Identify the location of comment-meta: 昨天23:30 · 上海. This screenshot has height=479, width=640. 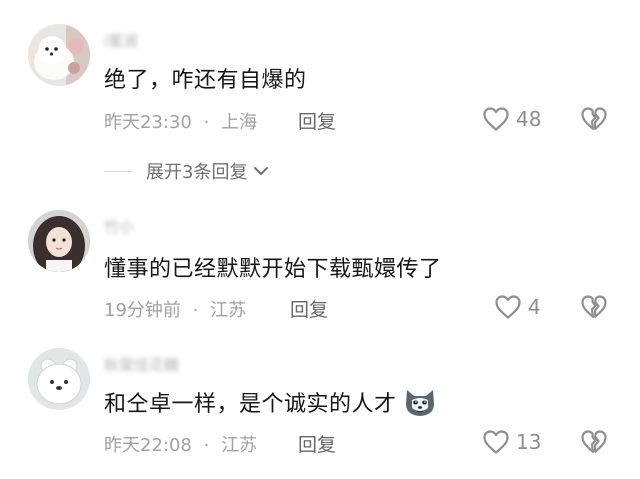
(180, 121).